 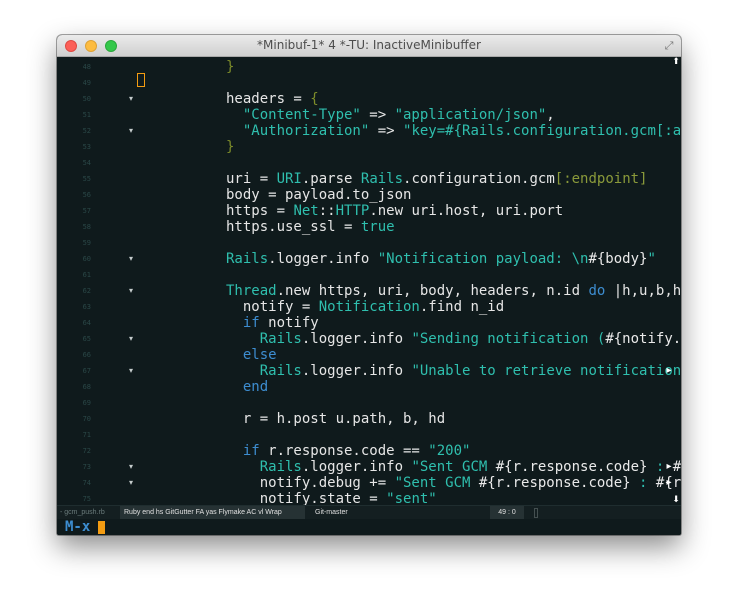 What do you see at coordinates (251, 291) in the screenshot?
I see `code-token: Thread` at bounding box center [251, 291].